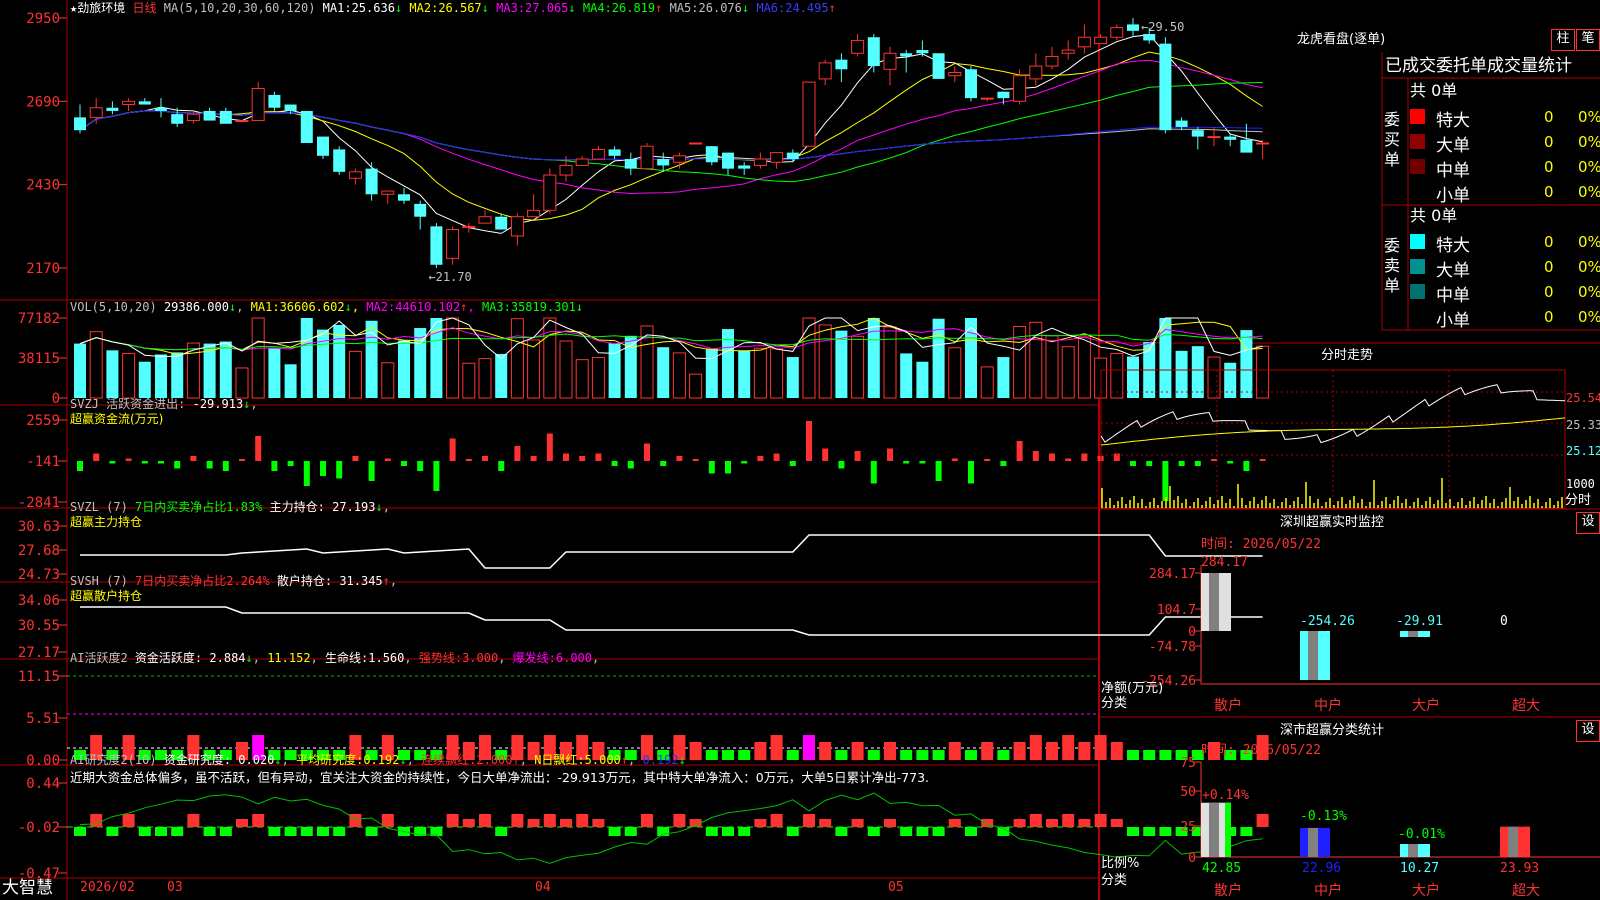  I want to click on stock-name: ★劲旅环境, so click(97, 8).